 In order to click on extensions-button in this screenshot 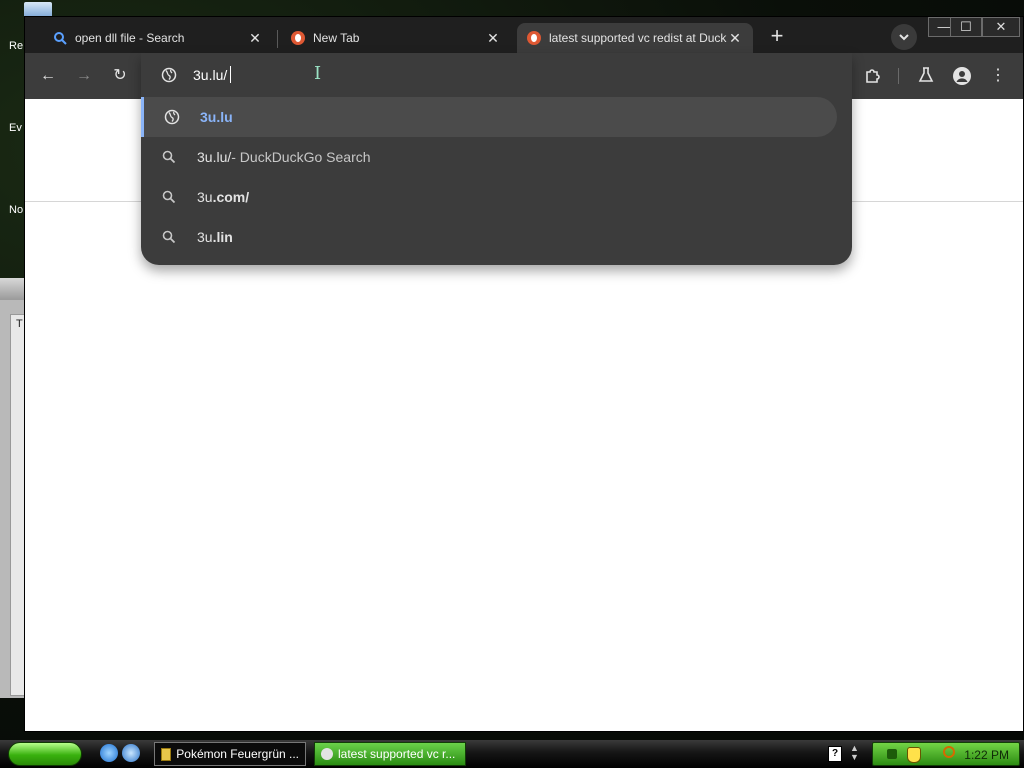, I will do `click(873, 76)`.